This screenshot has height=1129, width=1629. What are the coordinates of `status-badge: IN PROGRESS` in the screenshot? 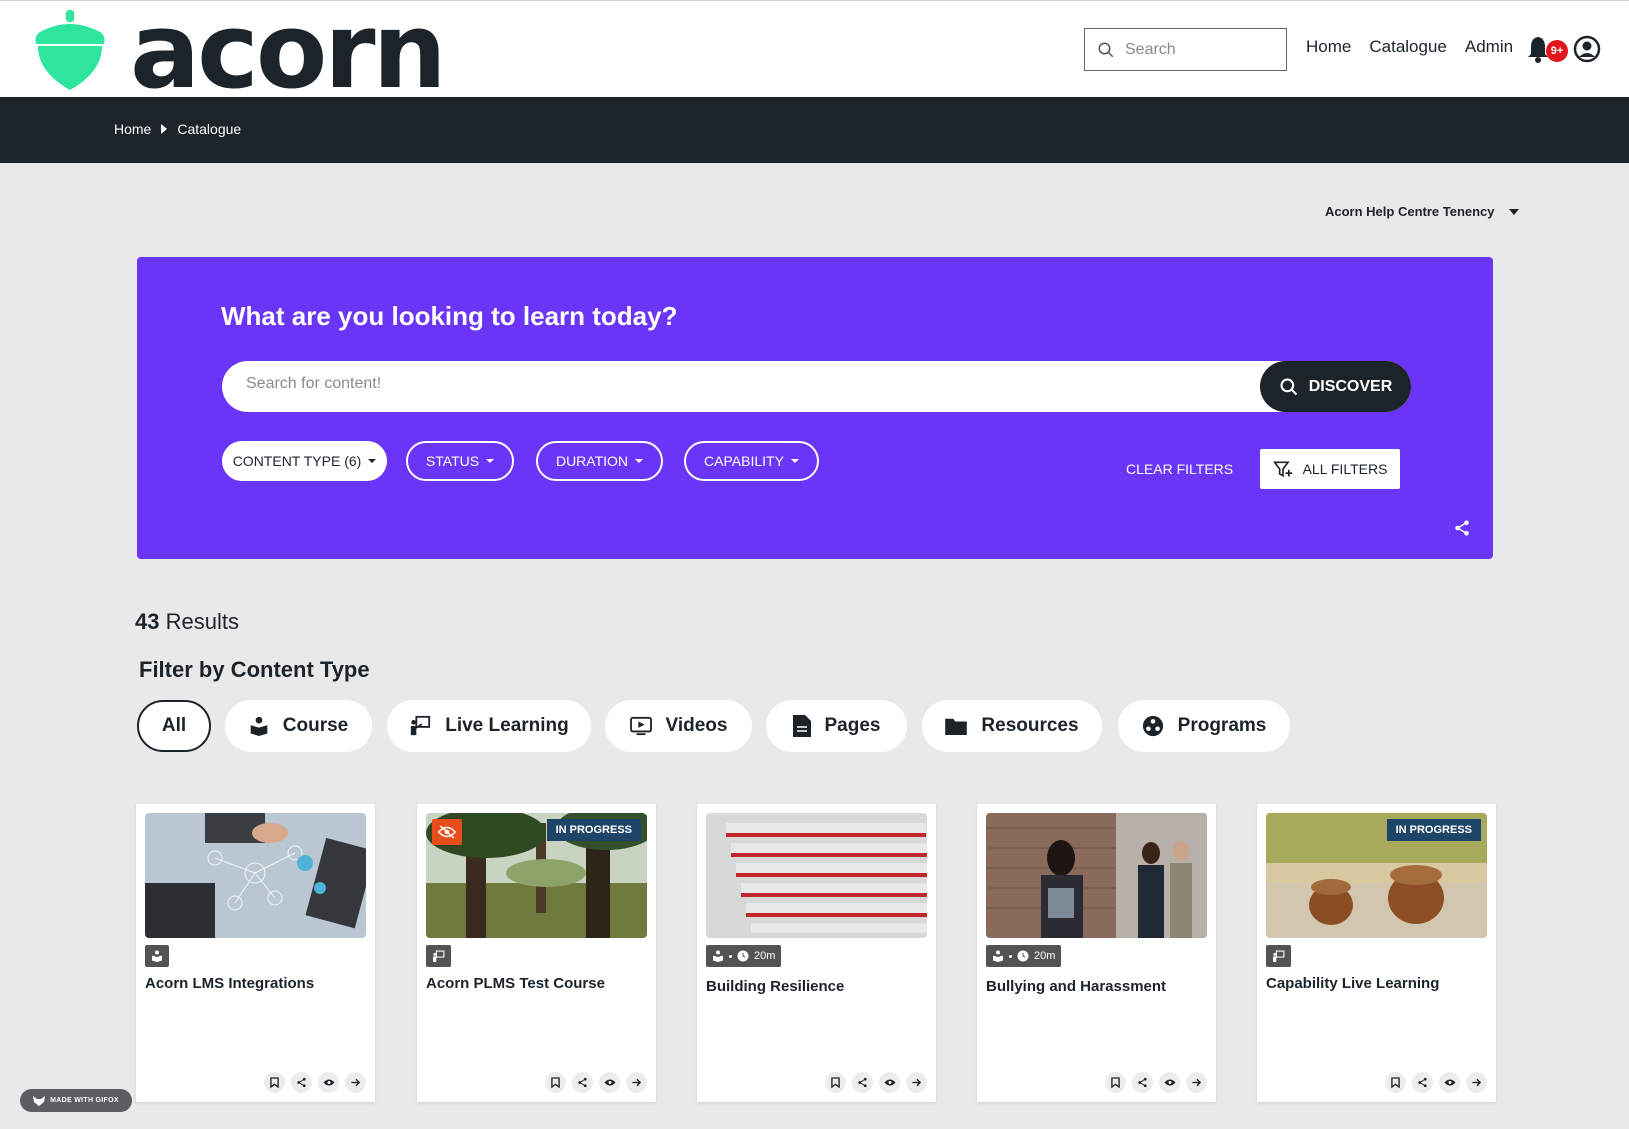 It's located at (593, 830).